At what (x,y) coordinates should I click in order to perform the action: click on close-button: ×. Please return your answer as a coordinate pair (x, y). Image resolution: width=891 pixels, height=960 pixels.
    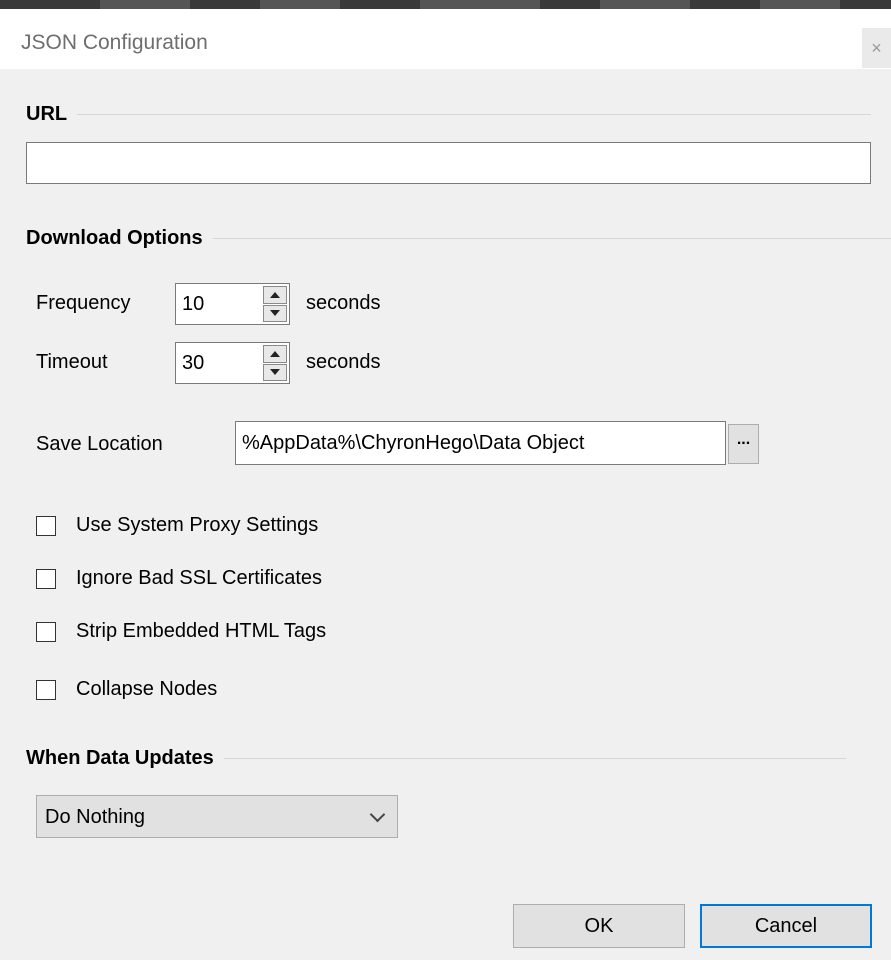
    Looking at the image, I should click on (876, 48).